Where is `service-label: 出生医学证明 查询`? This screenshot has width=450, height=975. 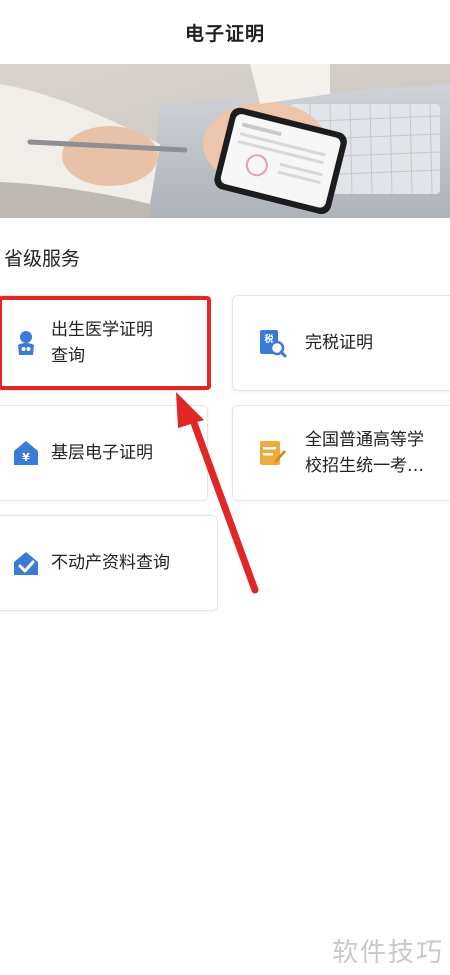
service-label: 出生医学证明 查询 is located at coordinates (102, 343).